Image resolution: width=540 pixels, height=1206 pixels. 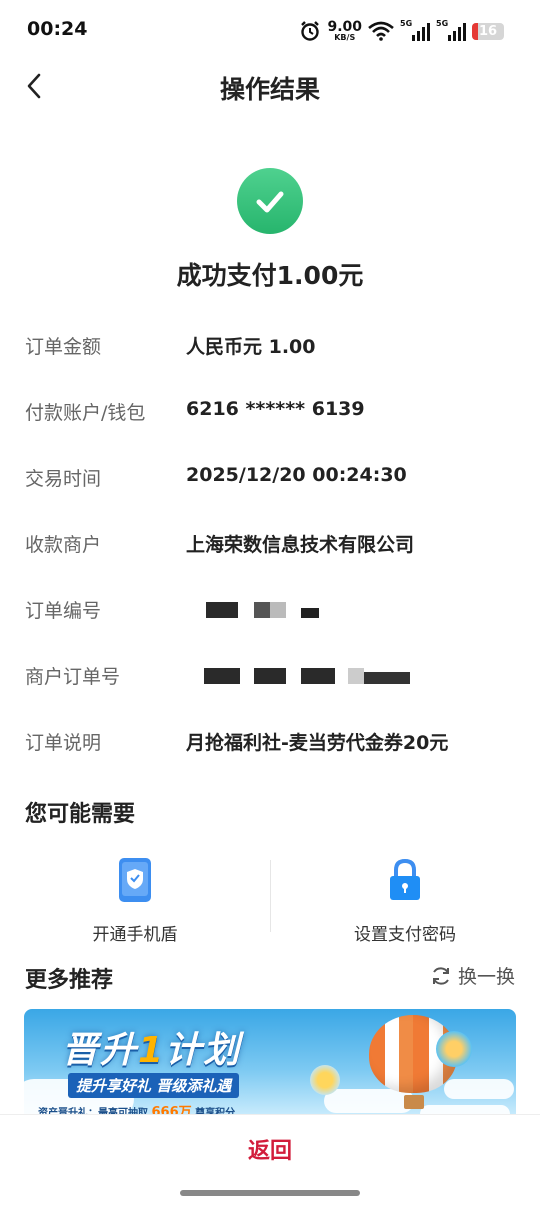 I want to click on detail-label: 商户订单号, so click(x=73, y=677).